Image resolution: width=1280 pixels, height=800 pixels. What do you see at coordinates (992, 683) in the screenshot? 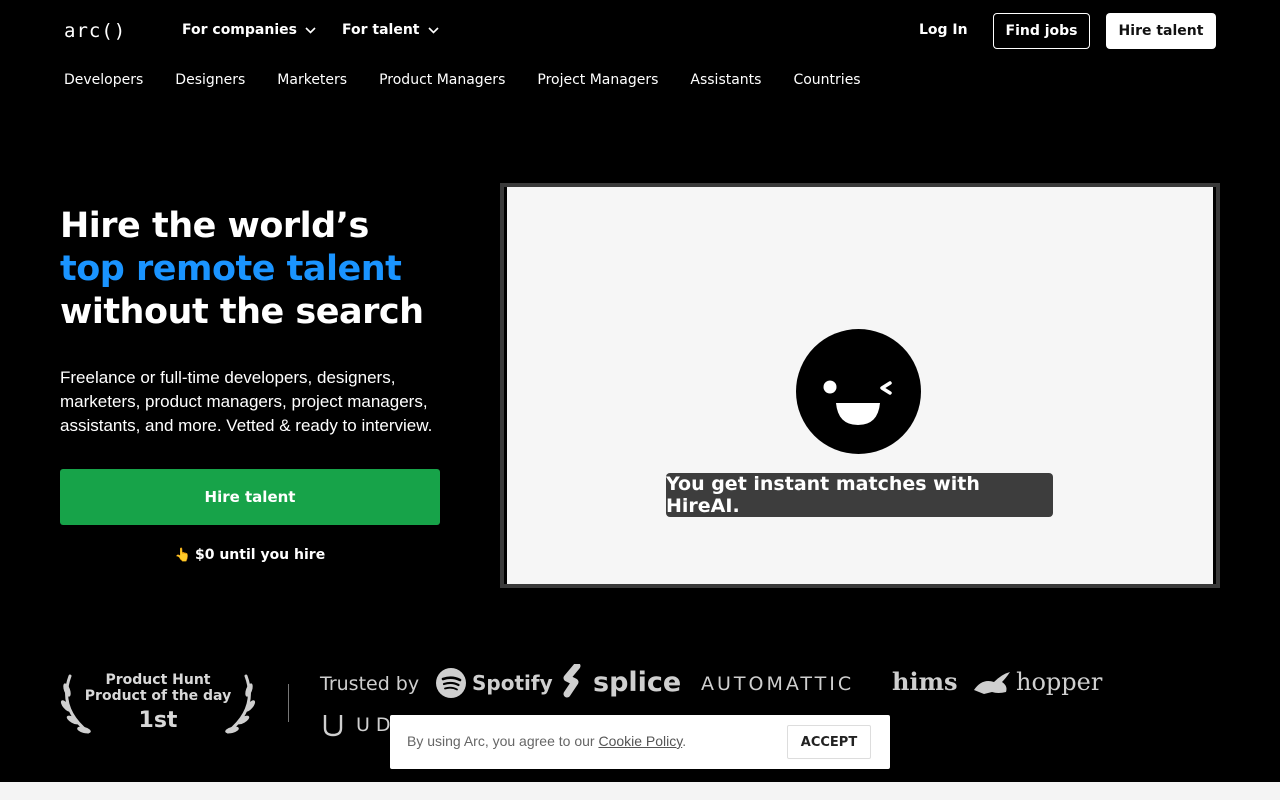
I see `bunny-icon` at bounding box center [992, 683].